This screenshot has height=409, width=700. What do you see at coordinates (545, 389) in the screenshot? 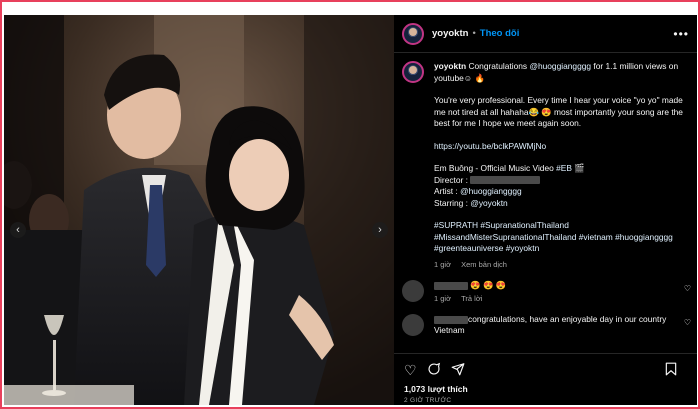
I see `likes-count: 1,073 lượt thích` at bounding box center [545, 389].